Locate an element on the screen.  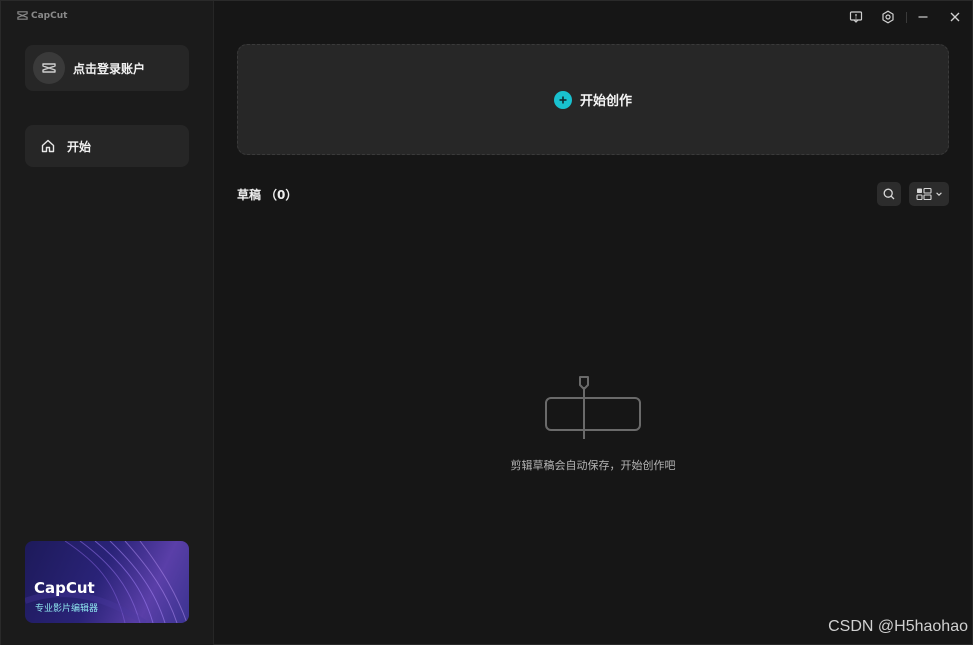
sidebar-item-label: 开始 is located at coordinates (79, 146).